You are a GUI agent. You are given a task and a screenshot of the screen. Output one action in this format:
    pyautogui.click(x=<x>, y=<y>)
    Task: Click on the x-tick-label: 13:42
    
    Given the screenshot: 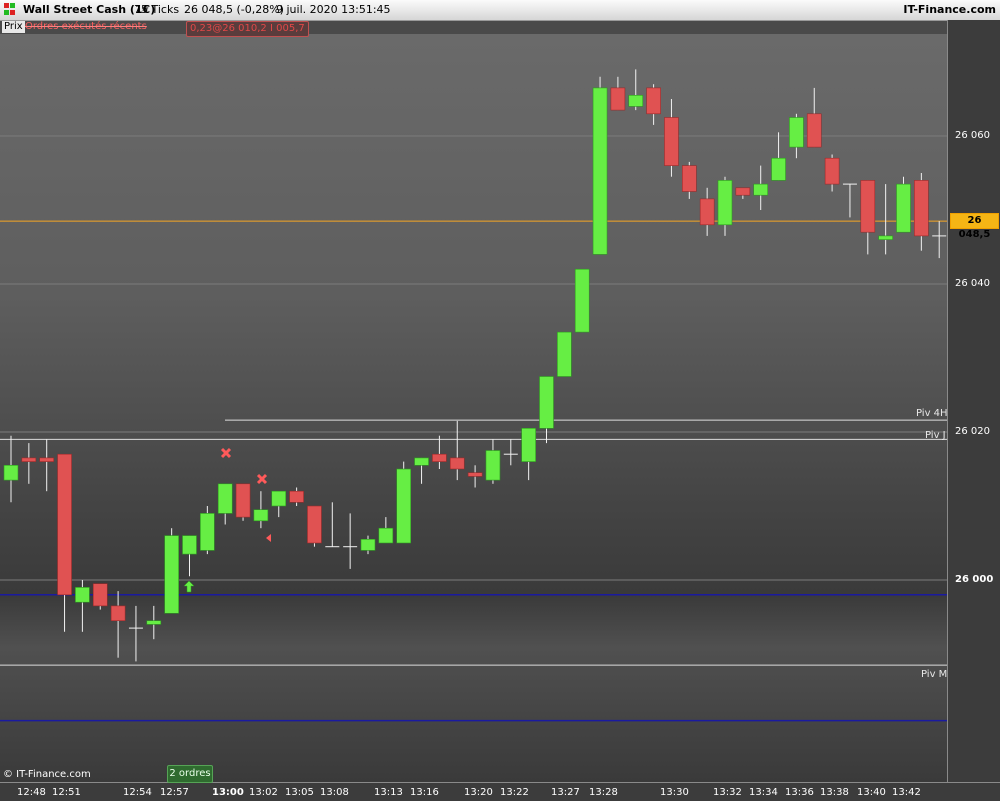 What is the action you would take?
    pyautogui.click(x=906, y=792)
    